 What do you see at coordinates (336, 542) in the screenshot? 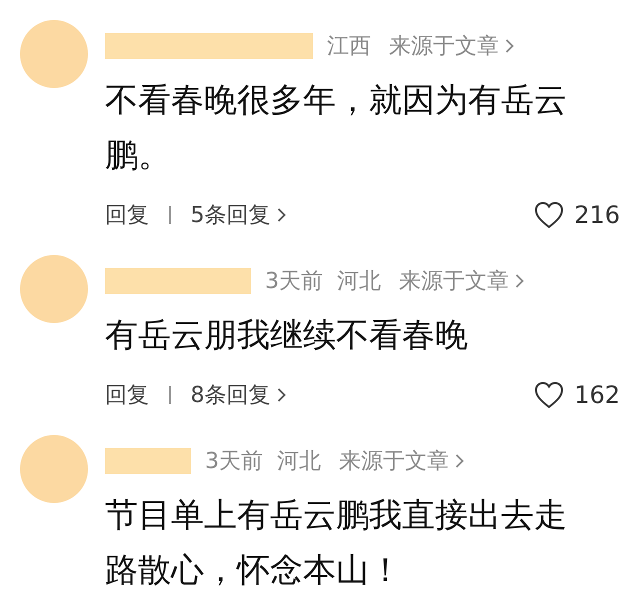
I see `comment-text: 节目单上有岳云鹏我直接出去走路散心，怀念本山！` at bounding box center [336, 542].